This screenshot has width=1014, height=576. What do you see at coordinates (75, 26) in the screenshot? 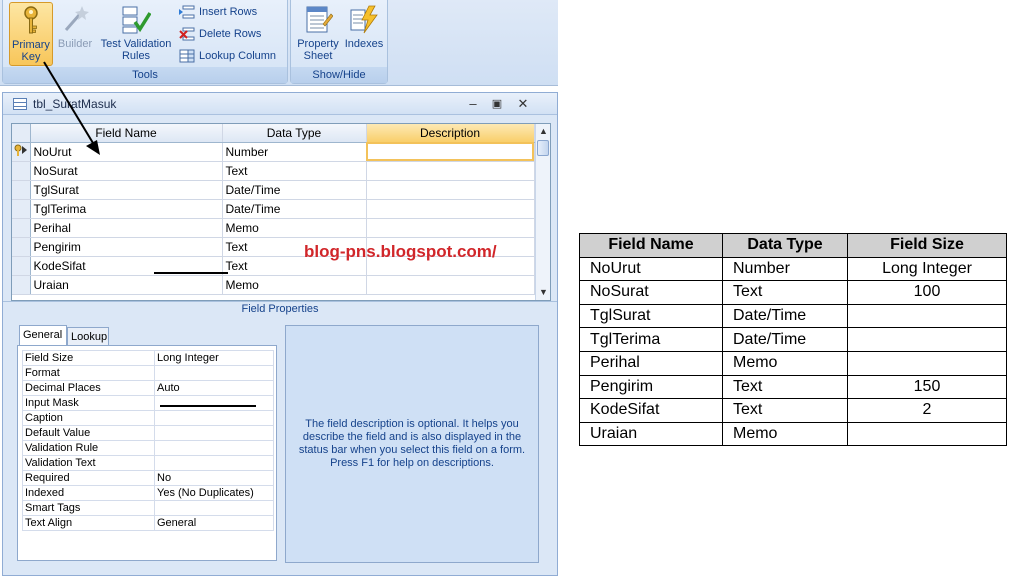
I see `builder-button: Builder` at bounding box center [75, 26].